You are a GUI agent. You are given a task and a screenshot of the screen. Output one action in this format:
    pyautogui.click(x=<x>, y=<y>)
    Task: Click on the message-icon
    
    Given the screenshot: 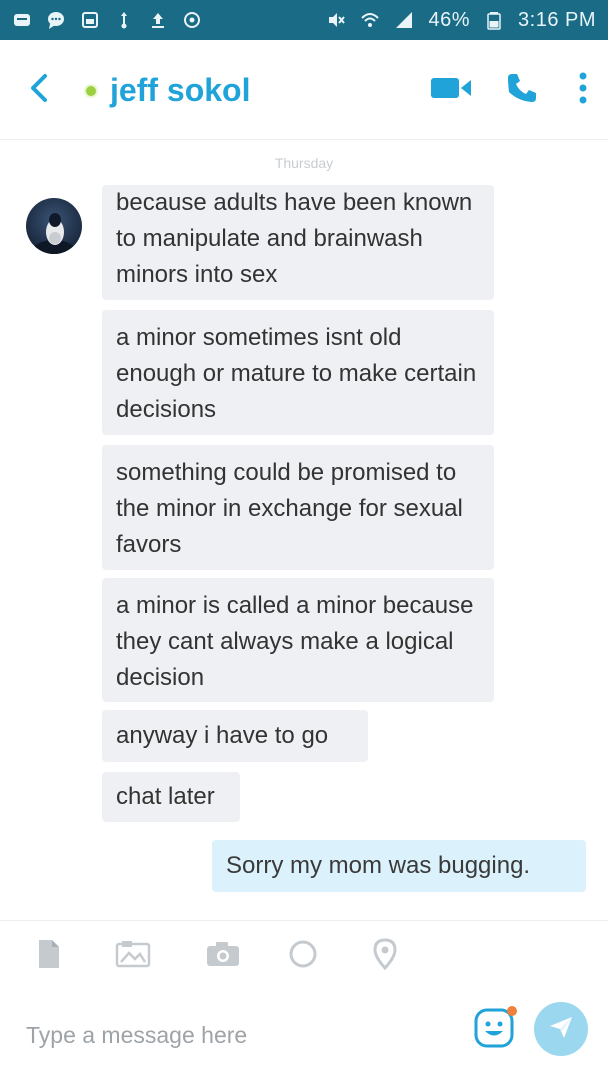 What is the action you would take?
    pyautogui.click(x=22, y=20)
    